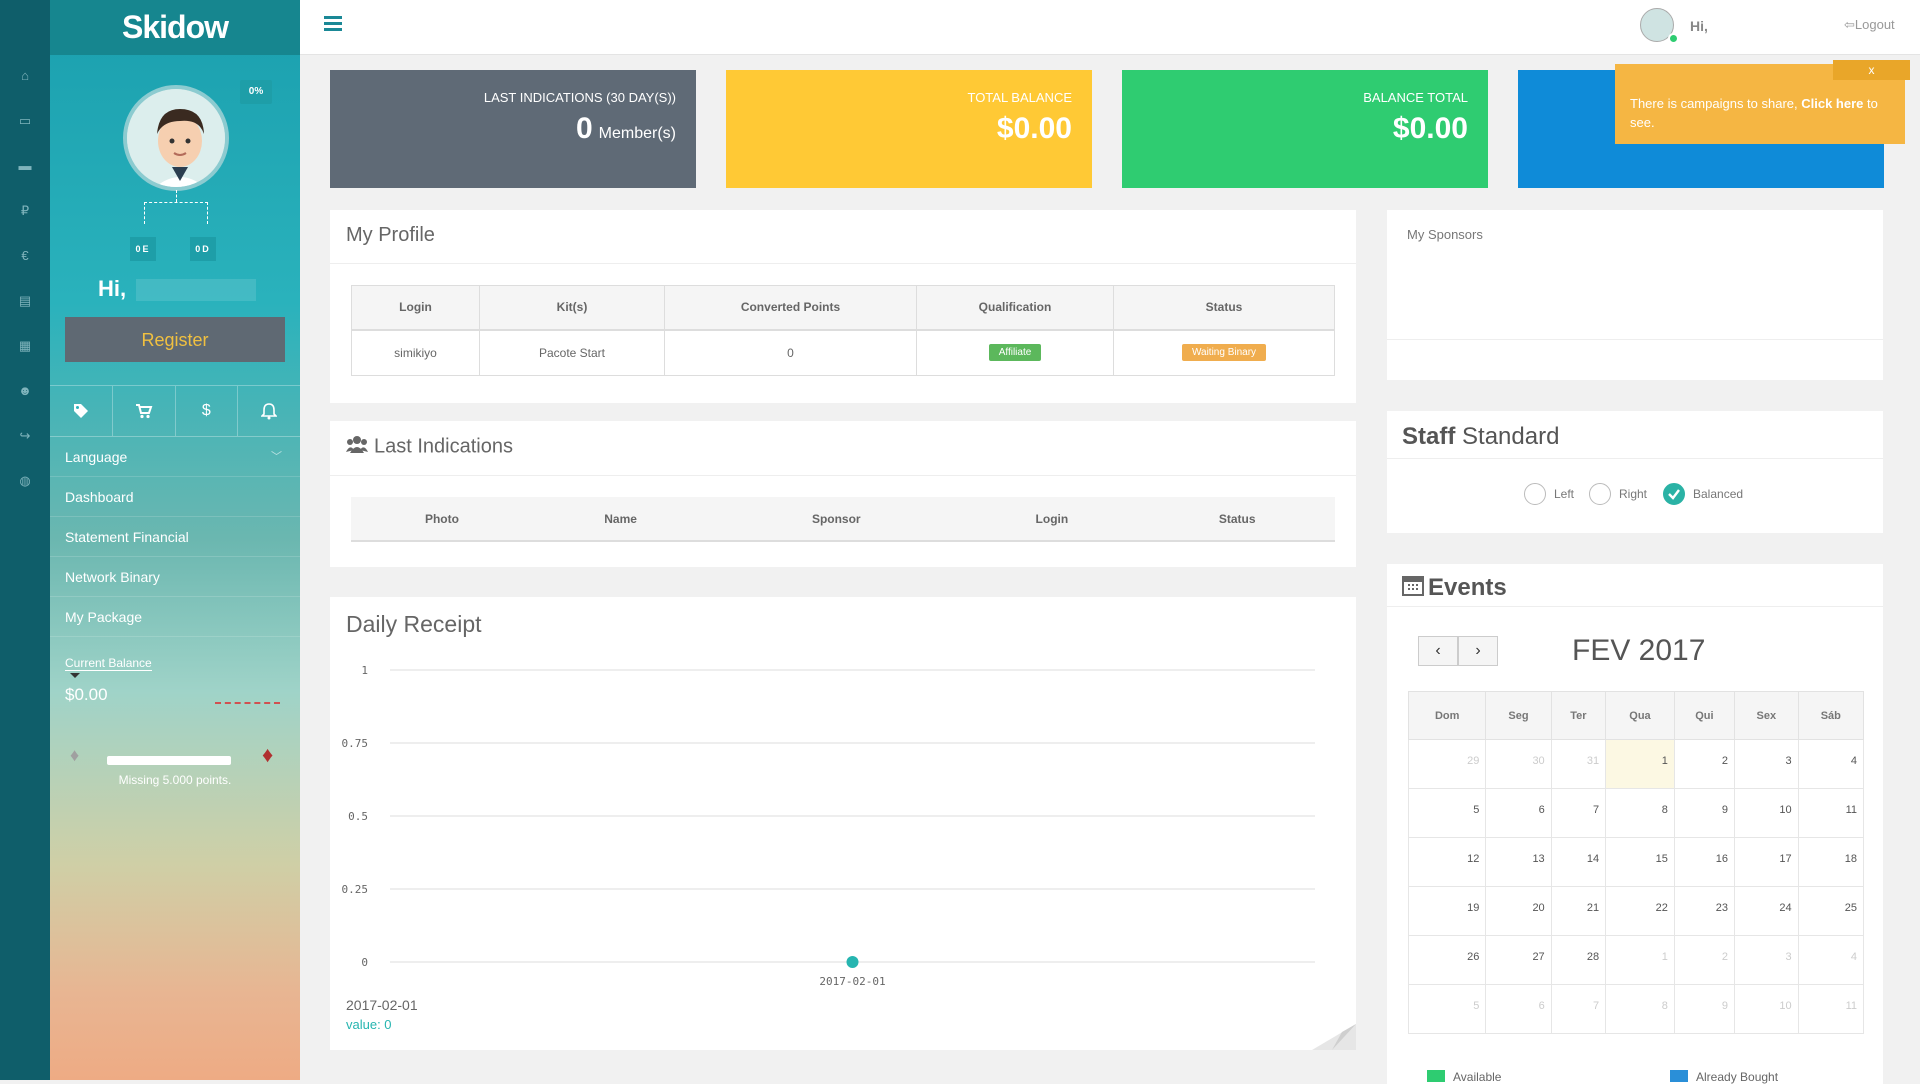 The image size is (1920, 1084). Describe the element at coordinates (207, 411) in the screenshot. I see `dollar-icon: $` at that location.